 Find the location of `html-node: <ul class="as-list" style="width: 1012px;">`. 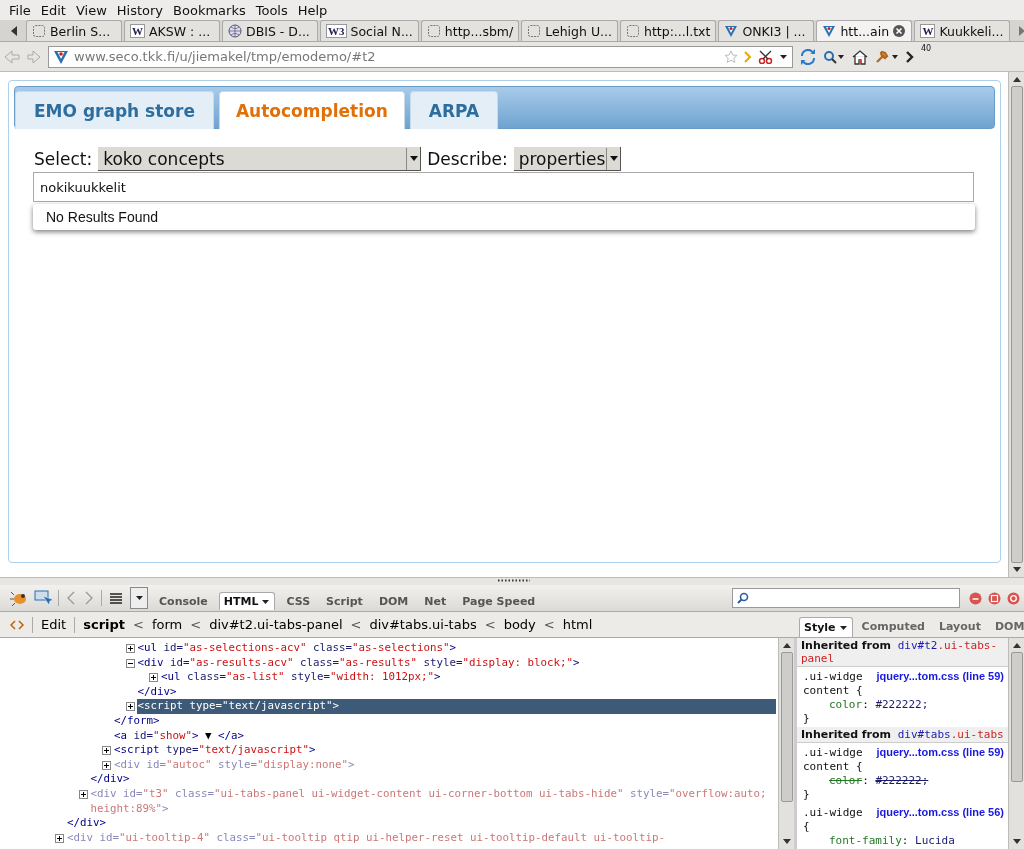

html-node: <ul class="as-list" style="width: 1012px;"> is located at coordinates (468, 677).